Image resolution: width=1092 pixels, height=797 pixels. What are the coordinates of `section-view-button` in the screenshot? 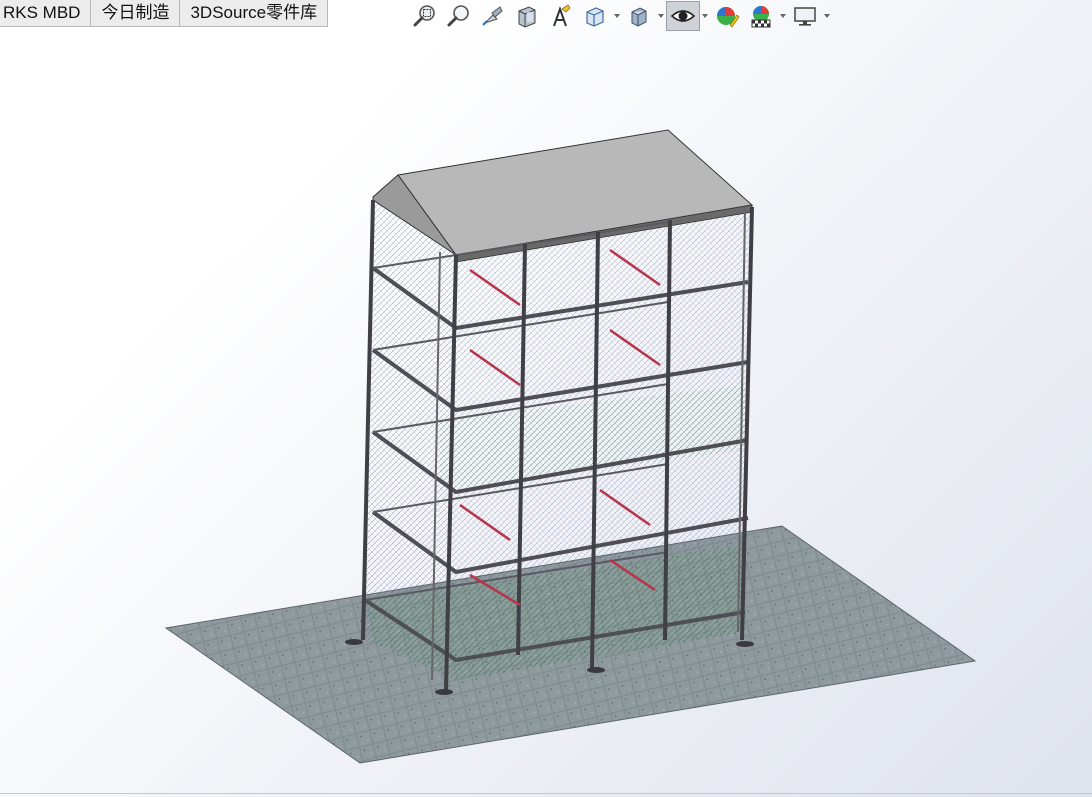 It's located at (527, 16).